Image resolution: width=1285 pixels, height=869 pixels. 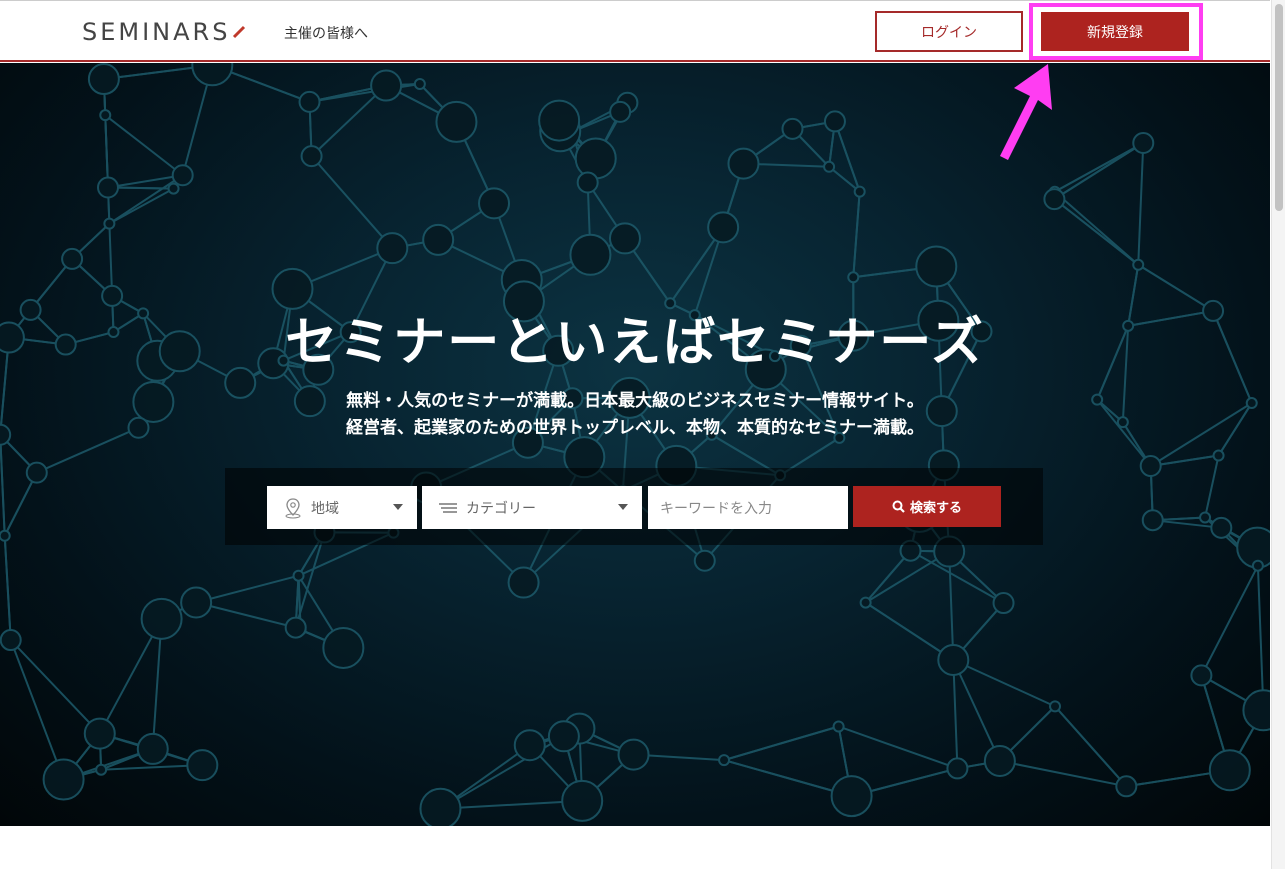 I want to click on location-pin-icon, so click(x=293, y=508).